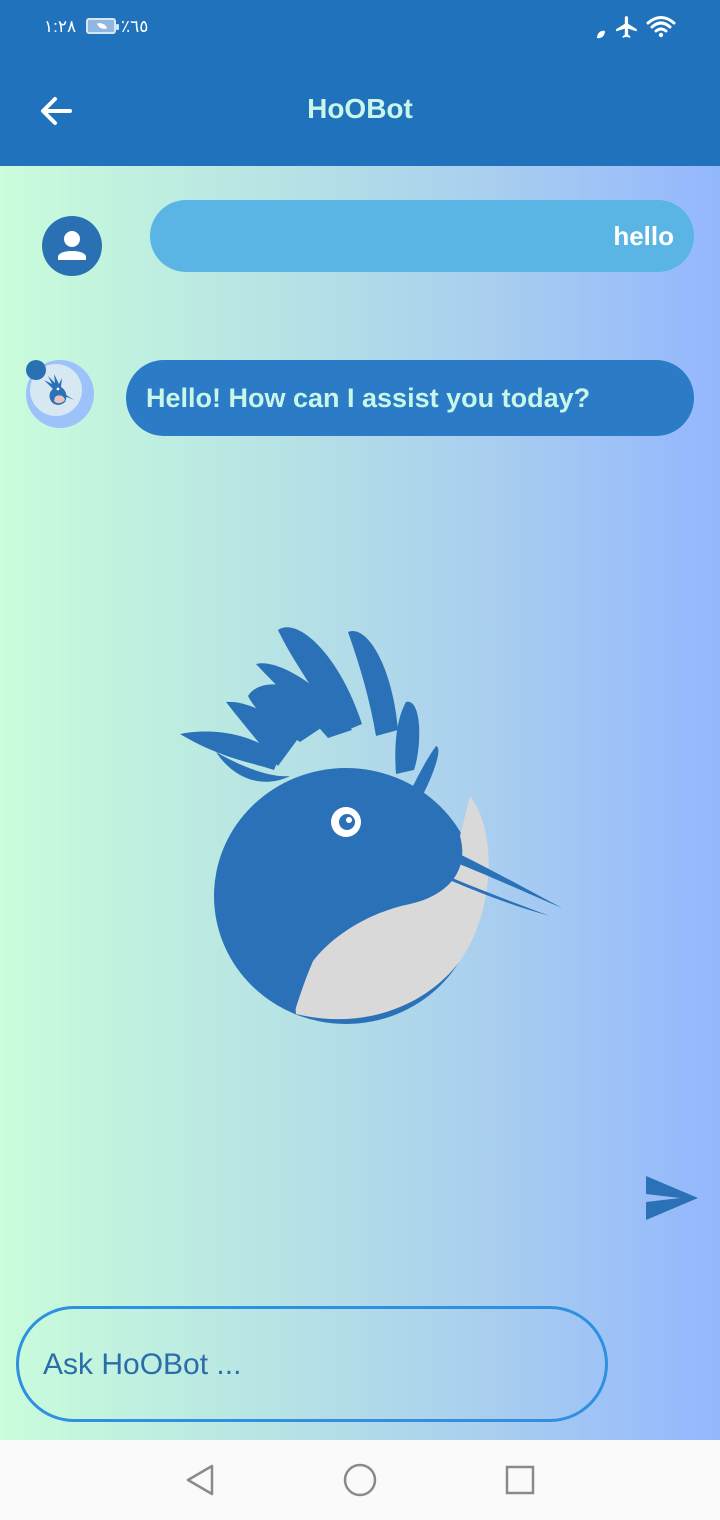  I want to click on bot-avatar, so click(60, 394).